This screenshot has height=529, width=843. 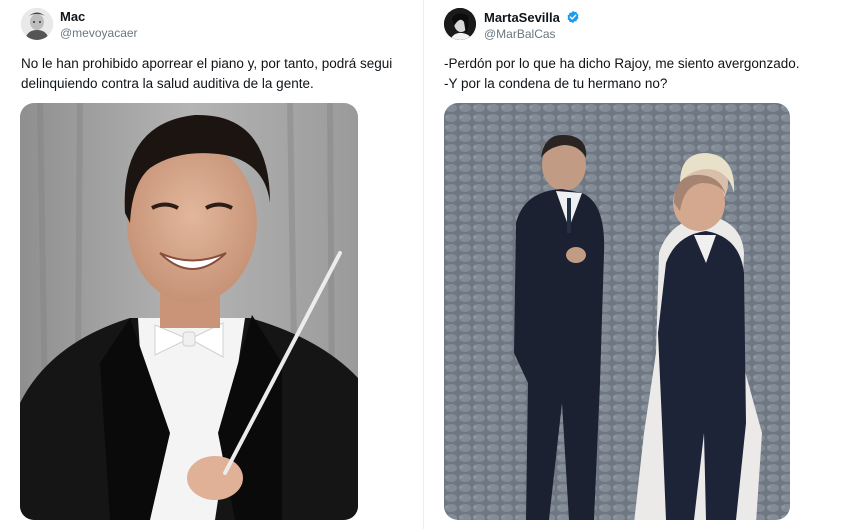 What do you see at coordinates (423, 264) in the screenshot?
I see `tweet-divider` at bounding box center [423, 264].